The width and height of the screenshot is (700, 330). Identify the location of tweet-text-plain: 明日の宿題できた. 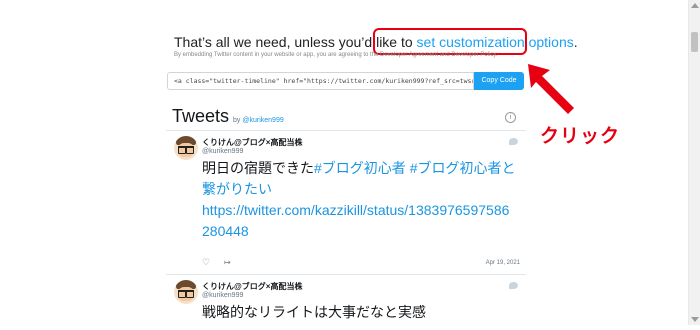
(258, 168).